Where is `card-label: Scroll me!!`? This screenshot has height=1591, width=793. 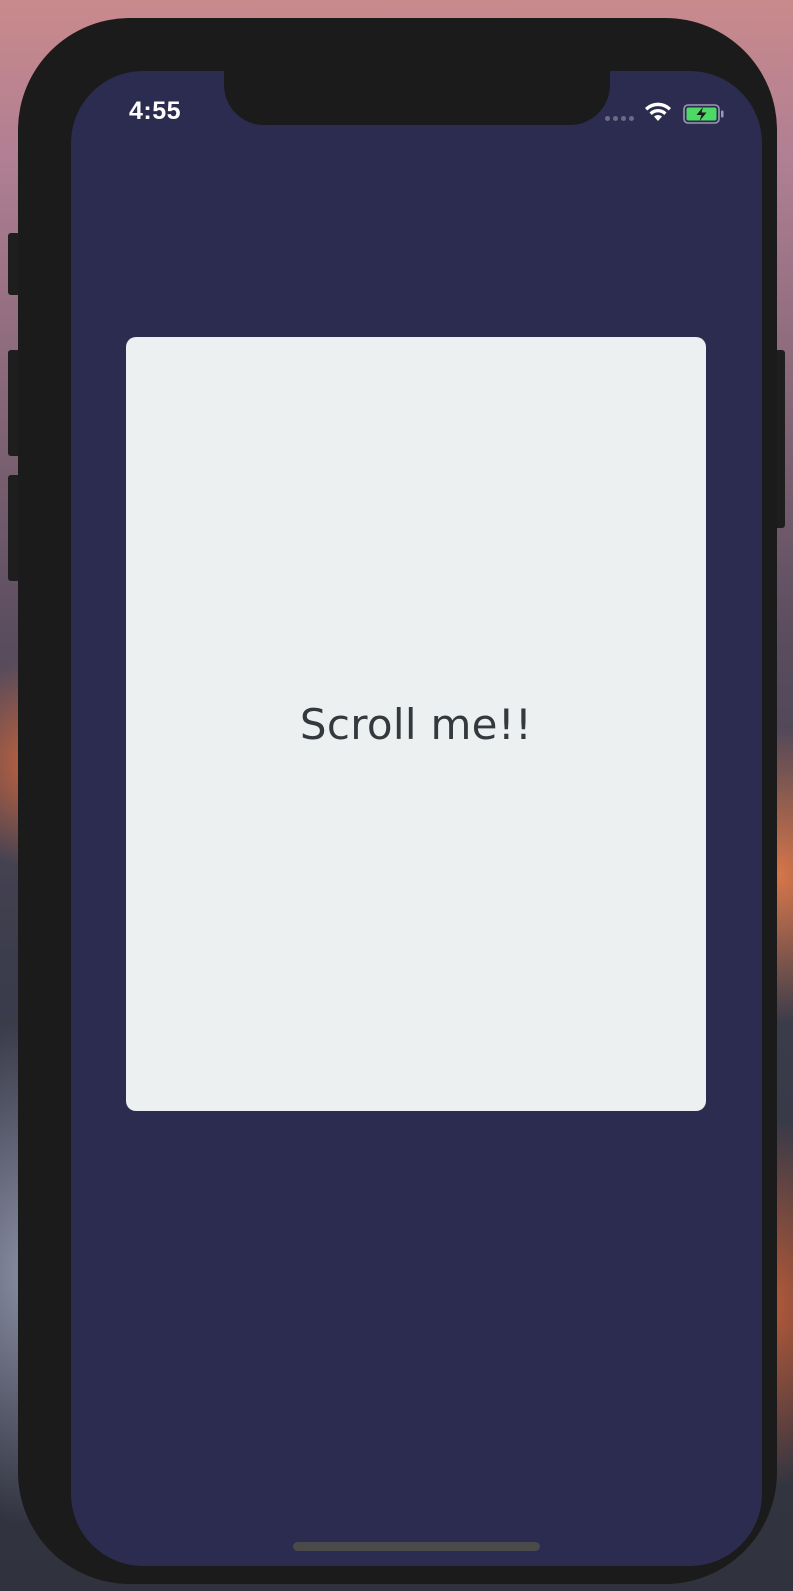
card-label: Scroll me!! is located at coordinates (416, 724).